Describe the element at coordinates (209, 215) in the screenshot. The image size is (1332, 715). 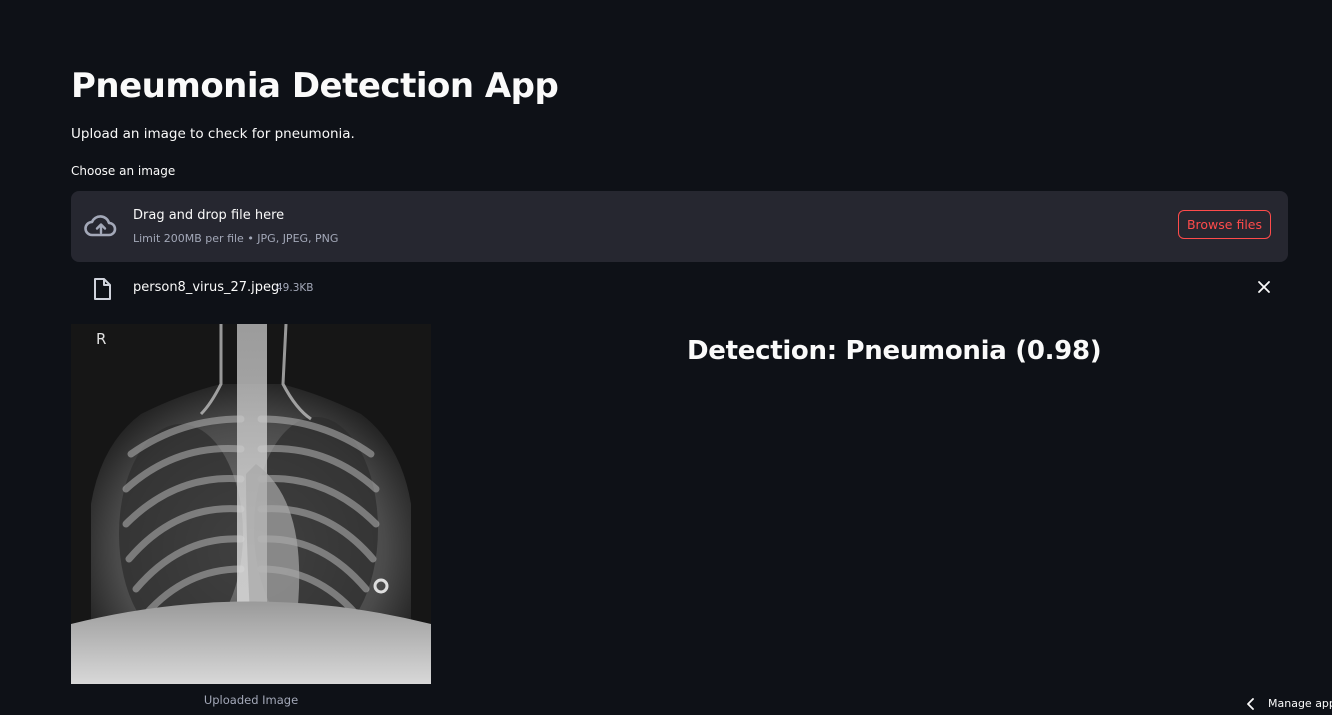
I see `dropzone-title: Drag and drop file here` at that location.